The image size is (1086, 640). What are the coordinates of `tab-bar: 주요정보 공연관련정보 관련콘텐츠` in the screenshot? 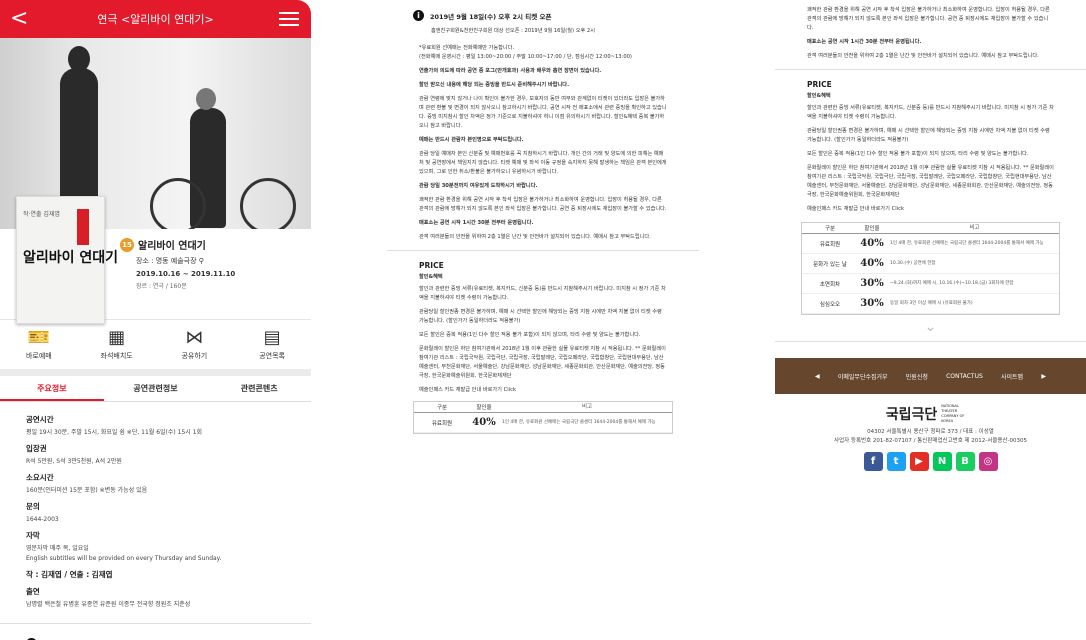 It's located at (155, 389).